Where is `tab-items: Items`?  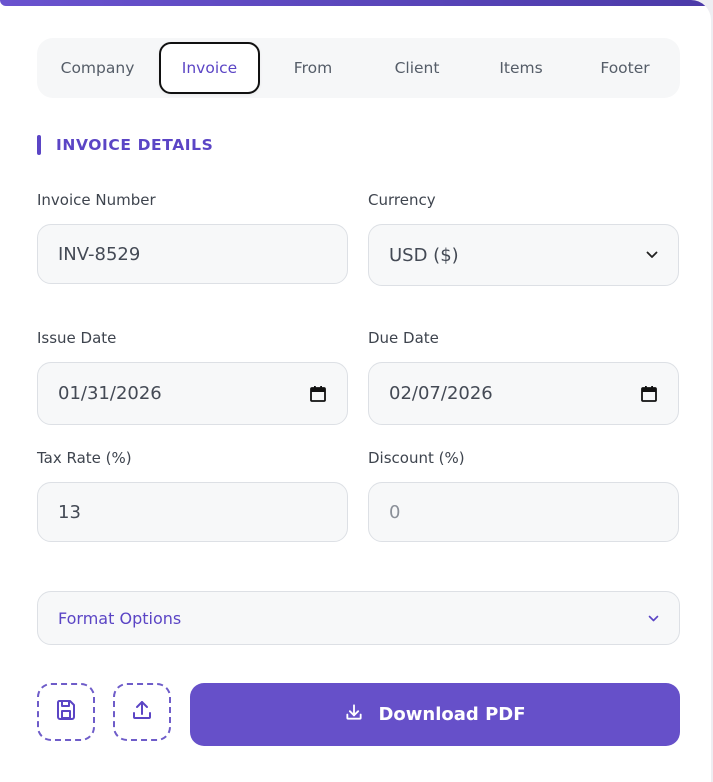 tab-items: Items is located at coordinates (521, 68).